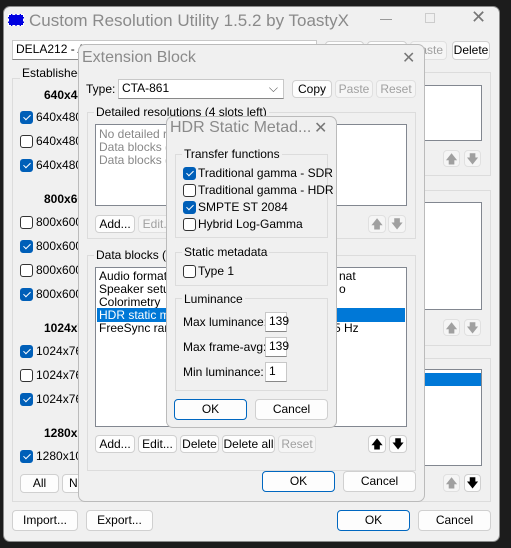 The width and height of the screenshot is (511, 548). I want to click on chevron-down-icon: ⌵, so click(273, 88).